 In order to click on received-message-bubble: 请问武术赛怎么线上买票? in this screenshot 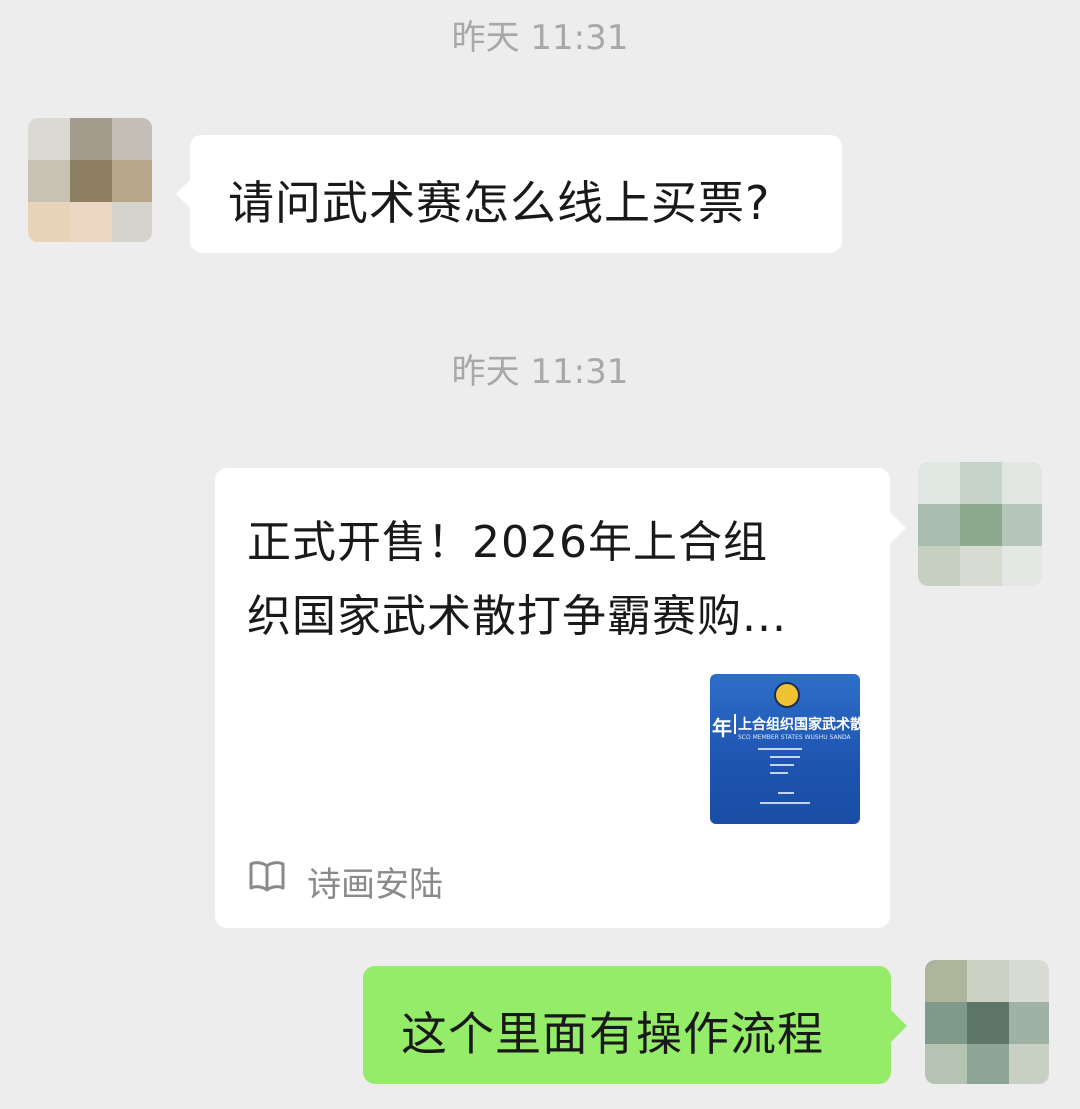, I will do `click(516, 194)`.